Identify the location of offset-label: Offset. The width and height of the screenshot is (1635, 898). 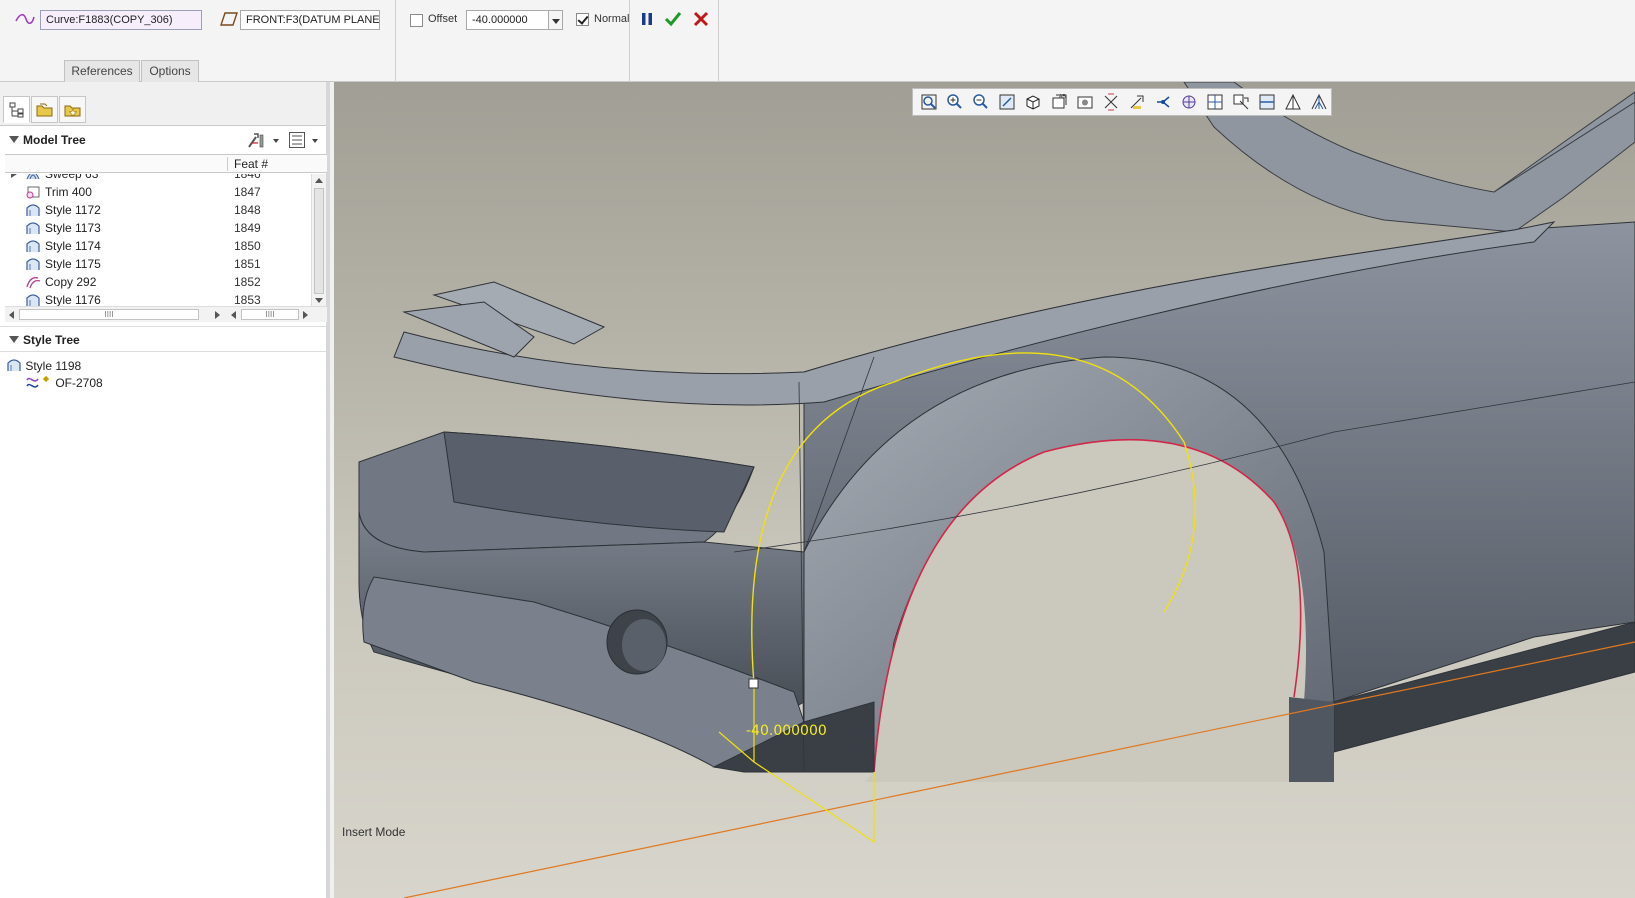
(443, 19).